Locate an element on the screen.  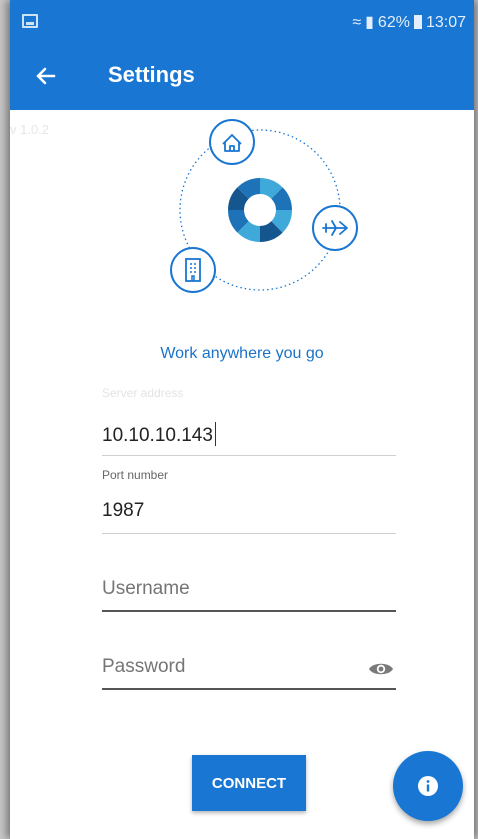
status-indicators: ≈ ▮ 62% 13:07 is located at coordinates (407, 22).